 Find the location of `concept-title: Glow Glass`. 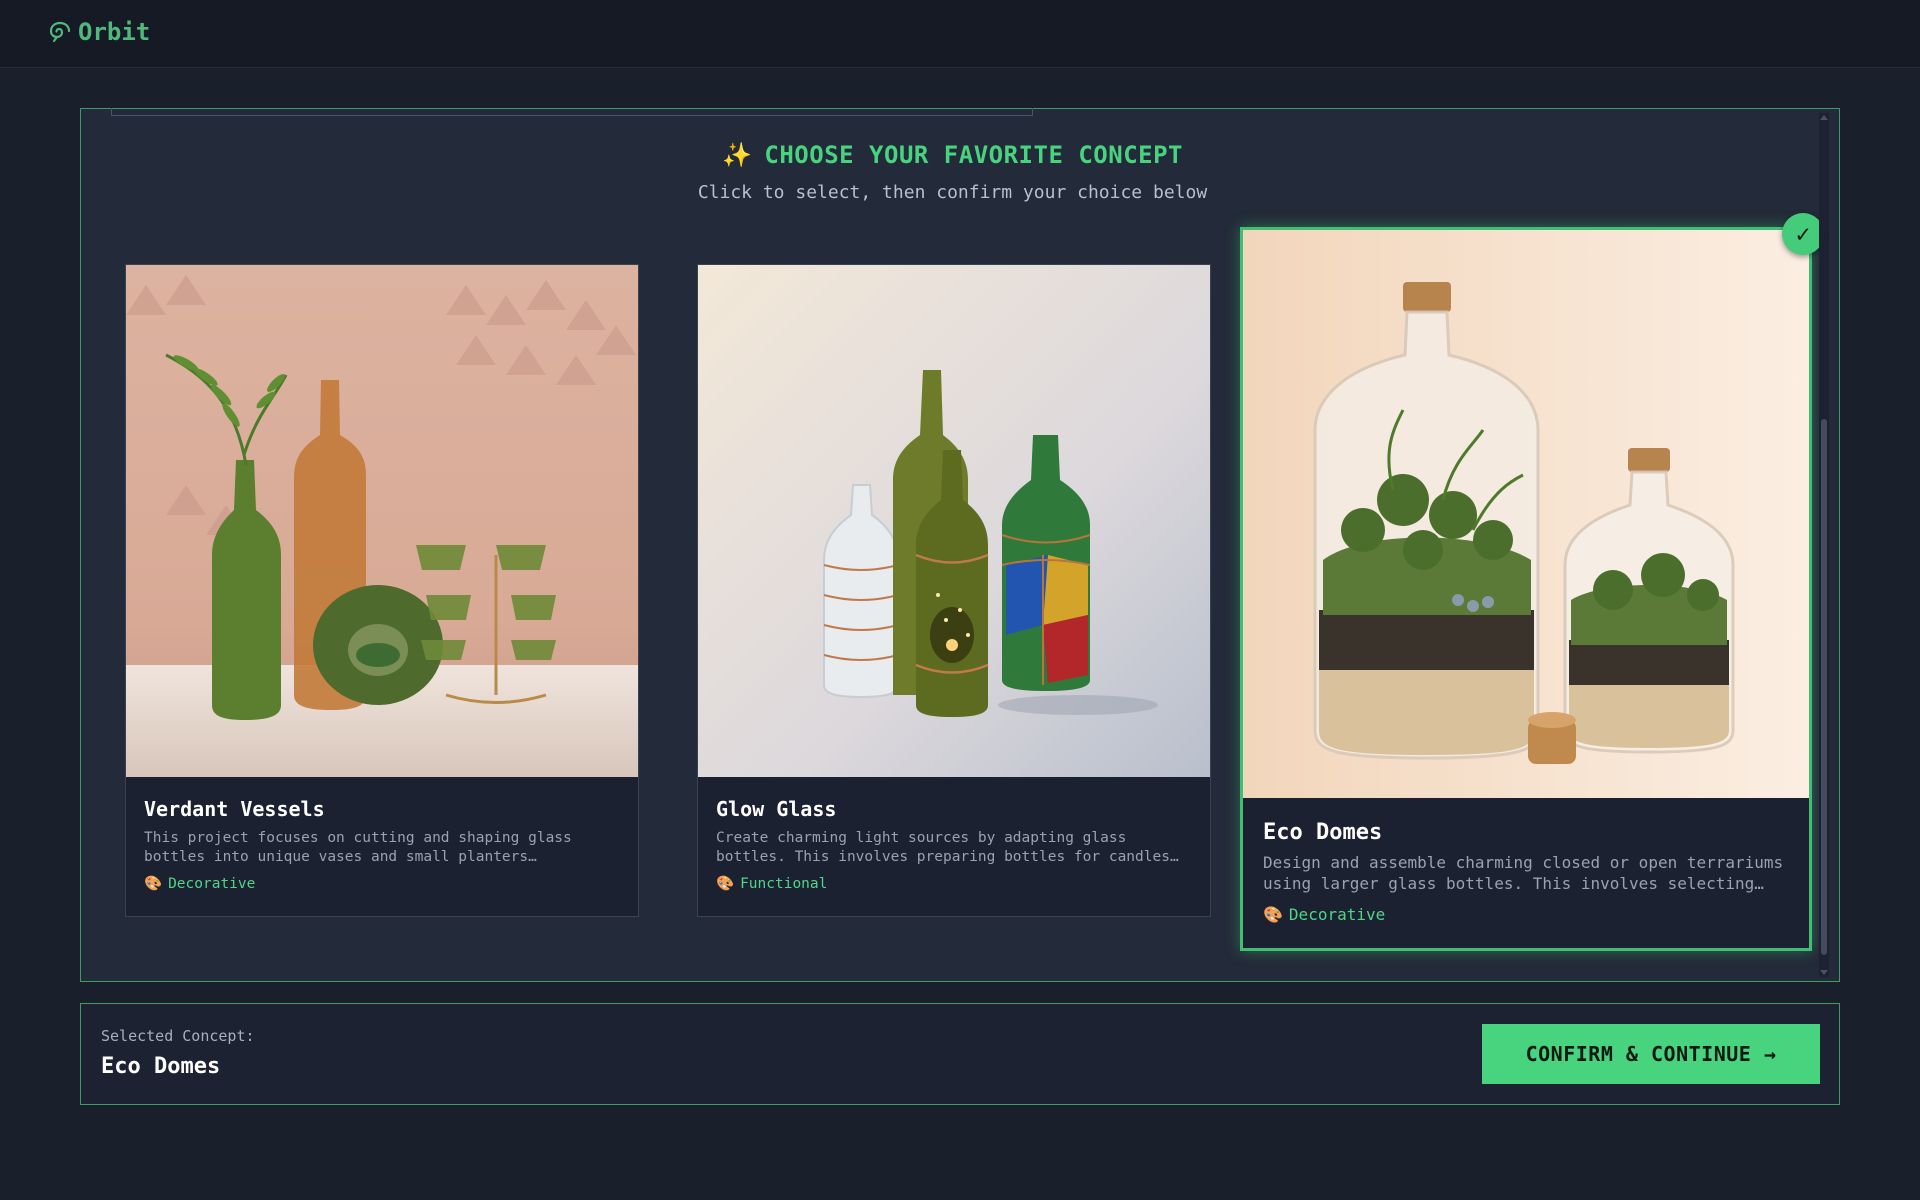

concept-title: Glow Glass is located at coordinates (776, 809).